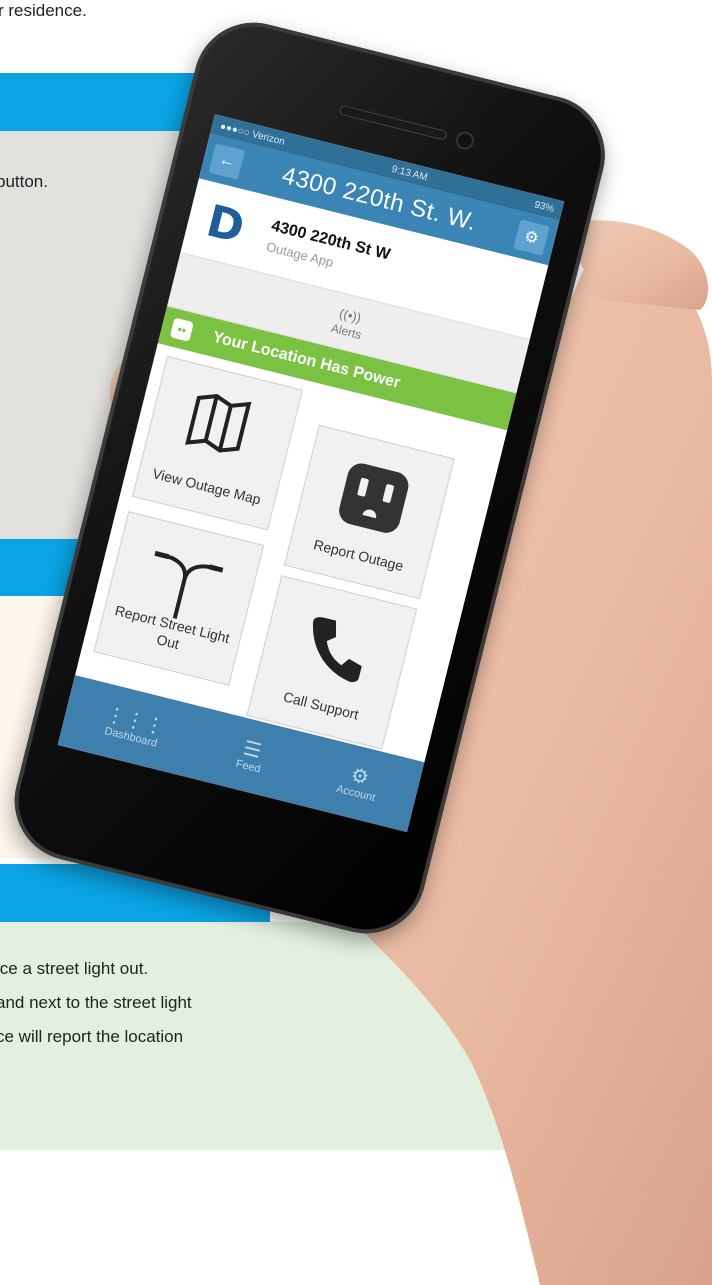  Describe the element at coordinates (251, 756) in the screenshot. I see `tab-feed: ☰ Feed` at that location.